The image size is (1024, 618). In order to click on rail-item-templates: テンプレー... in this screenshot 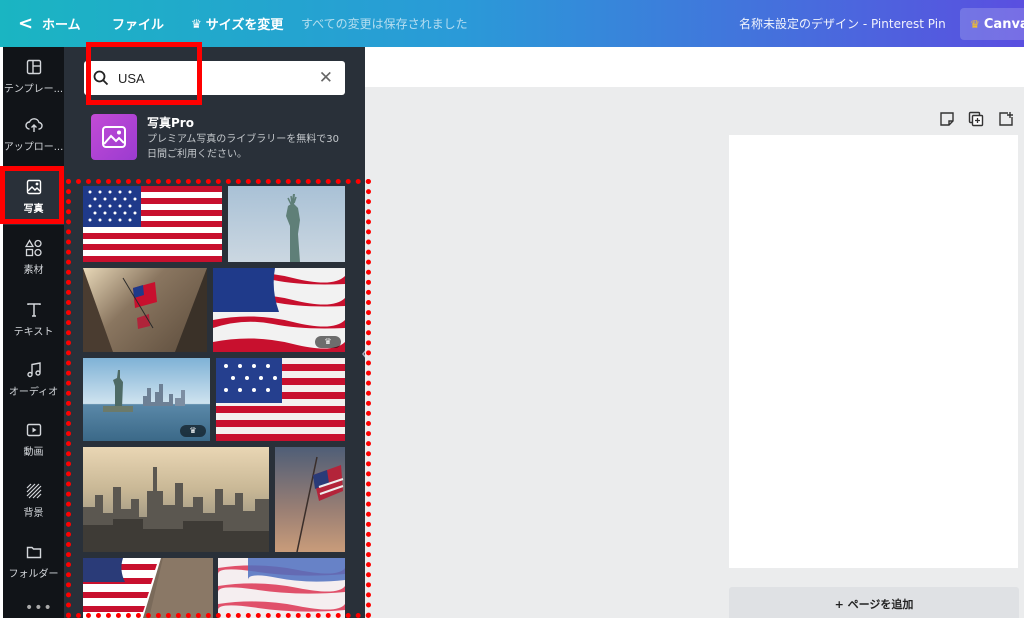, I will do `click(33, 76)`.